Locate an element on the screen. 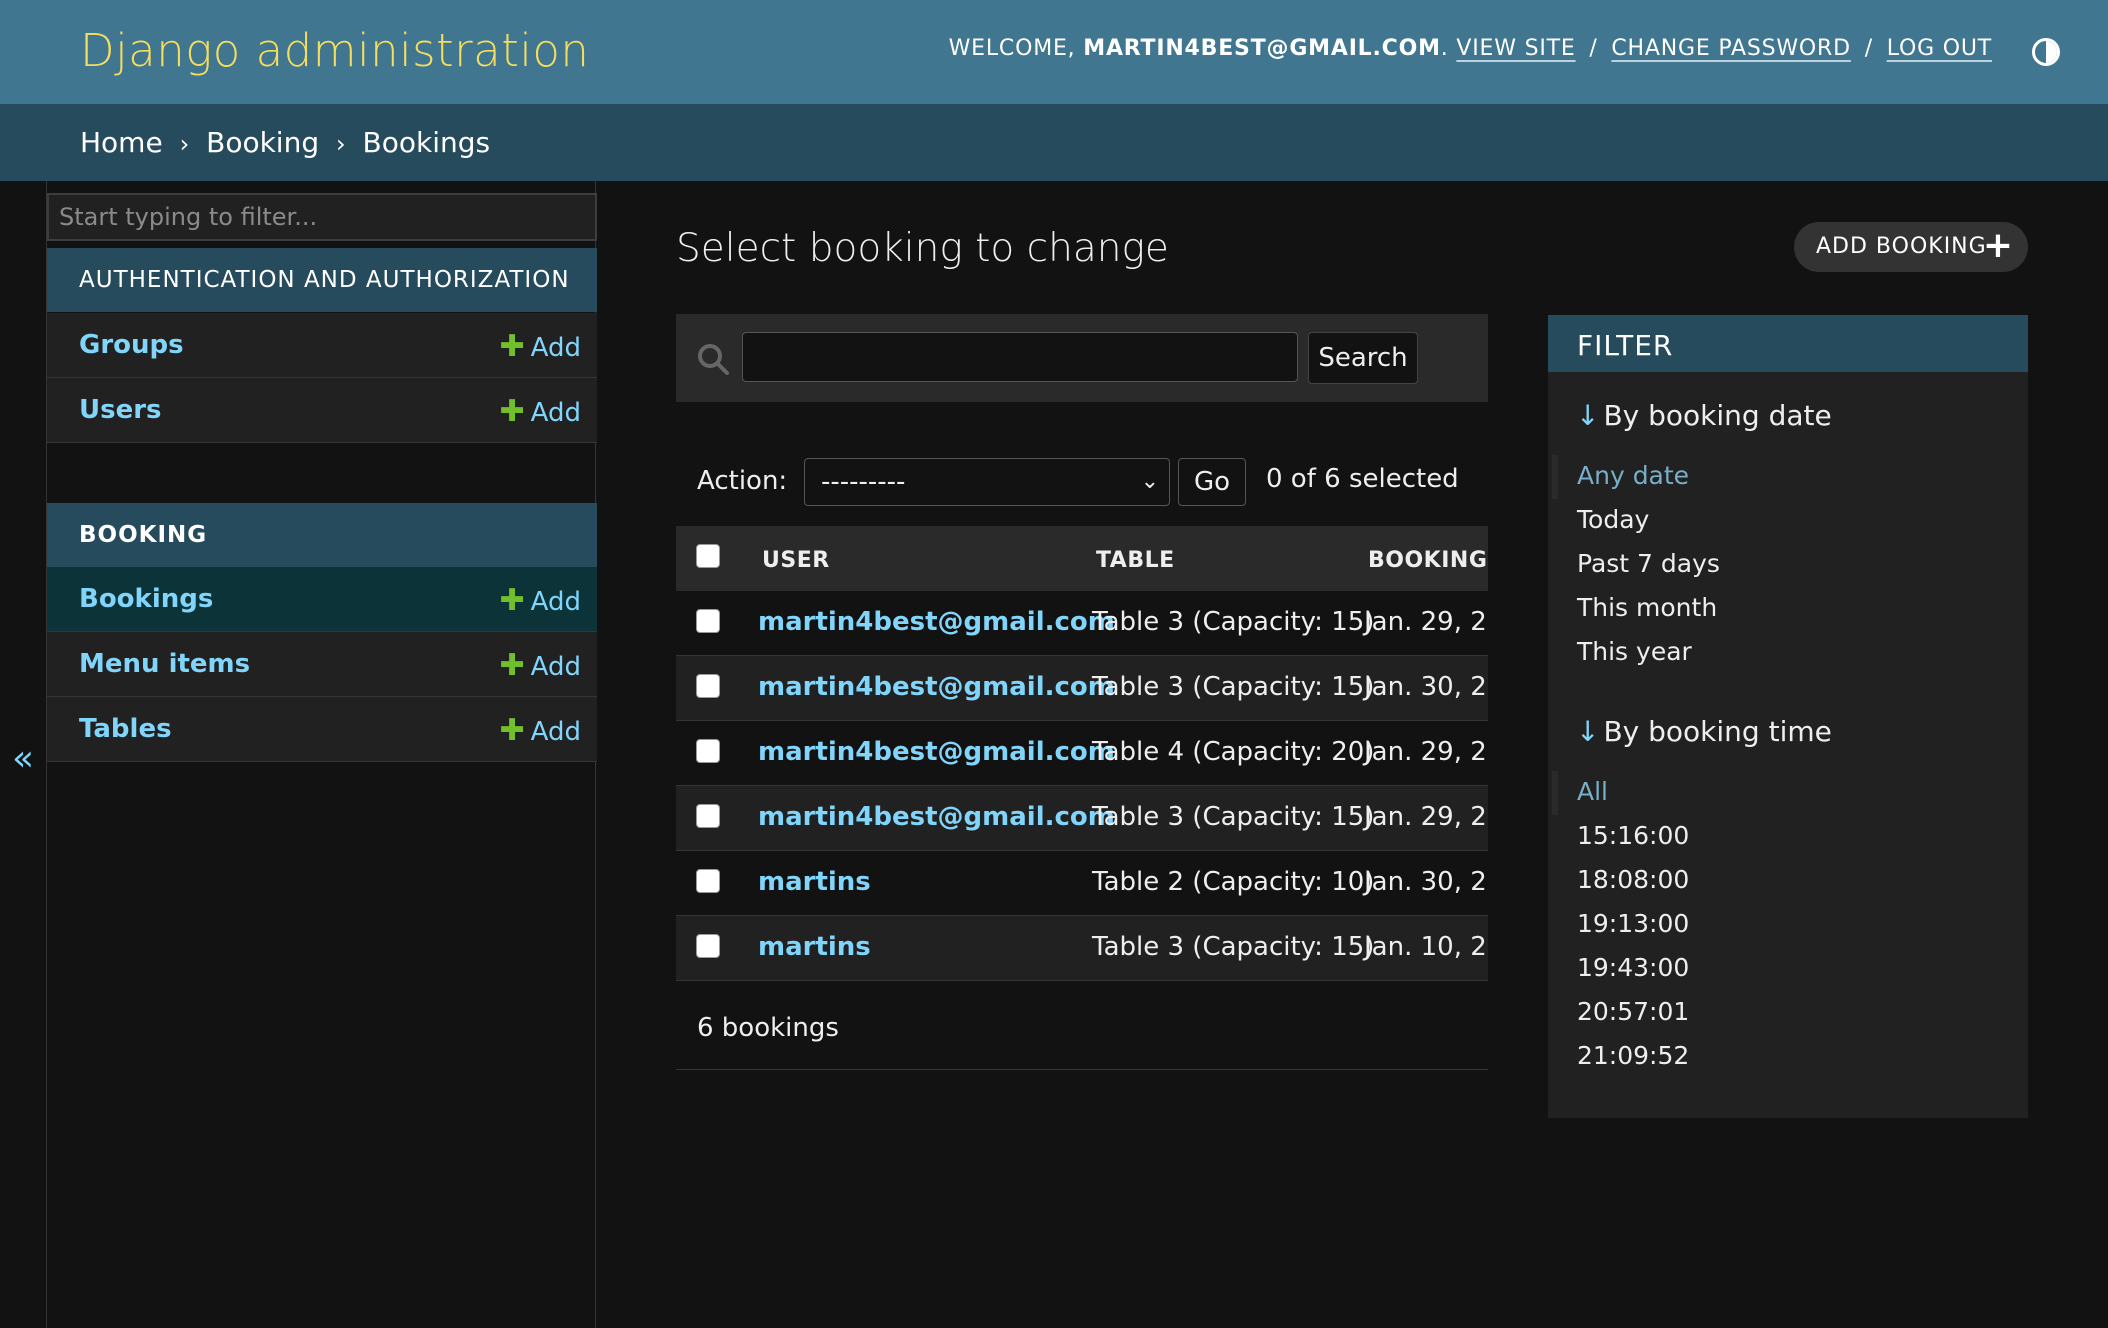 The height and width of the screenshot is (1328, 2108). add-tables-link: ✚ Add is located at coordinates (540, 730).